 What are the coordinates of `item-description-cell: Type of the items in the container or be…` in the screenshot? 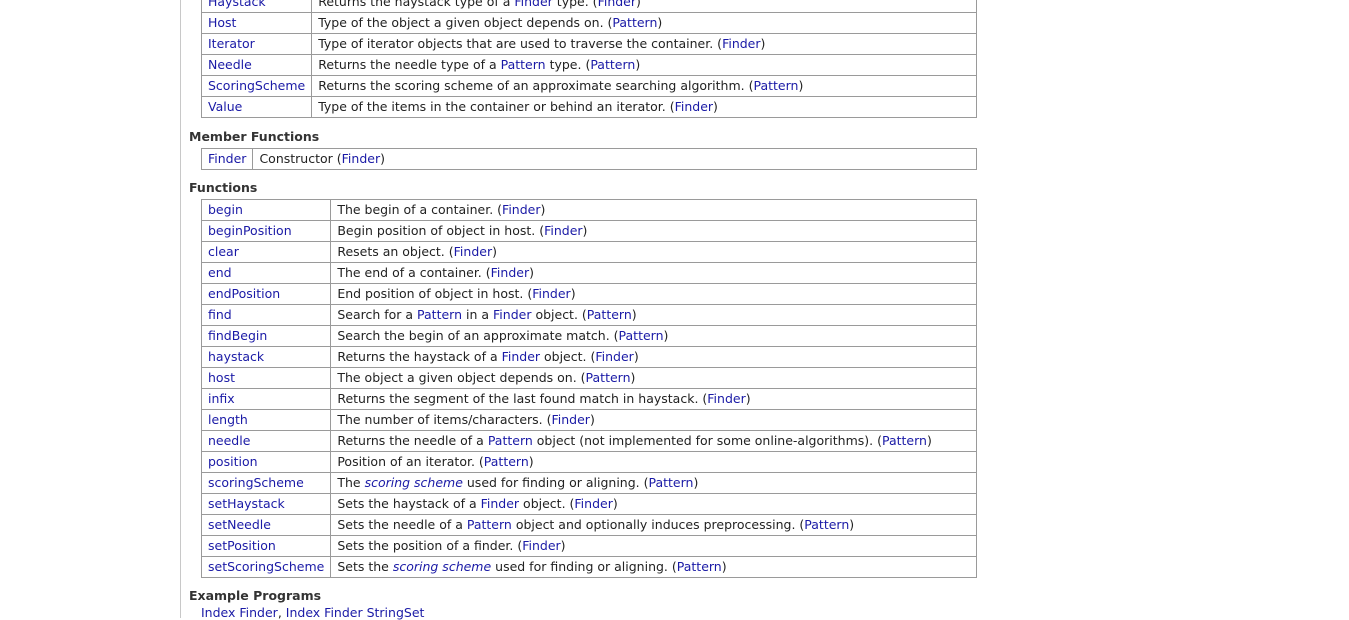 It's located at (644, 107).